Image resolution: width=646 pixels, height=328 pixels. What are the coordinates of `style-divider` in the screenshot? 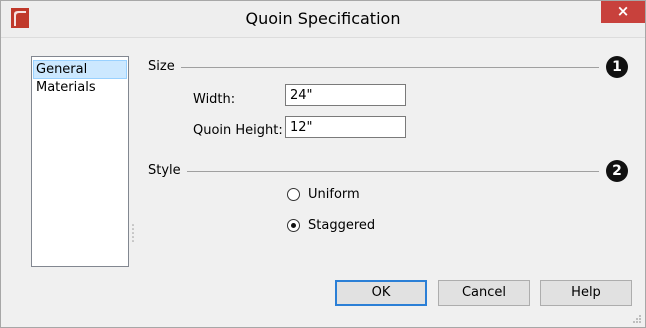 It's located at (393, 171).